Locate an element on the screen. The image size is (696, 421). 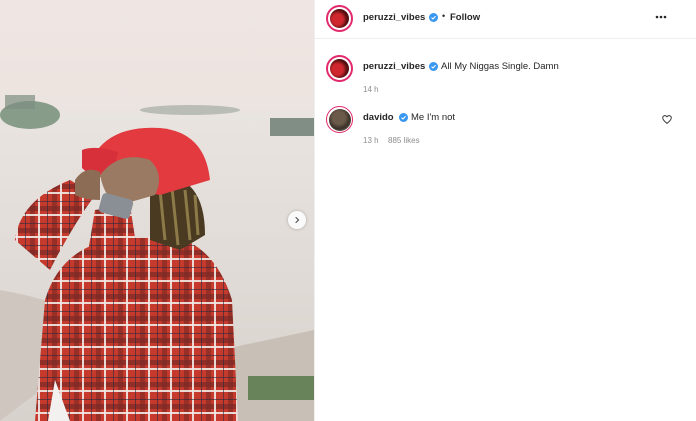
heart-icon is located at coordinates (667, 119).